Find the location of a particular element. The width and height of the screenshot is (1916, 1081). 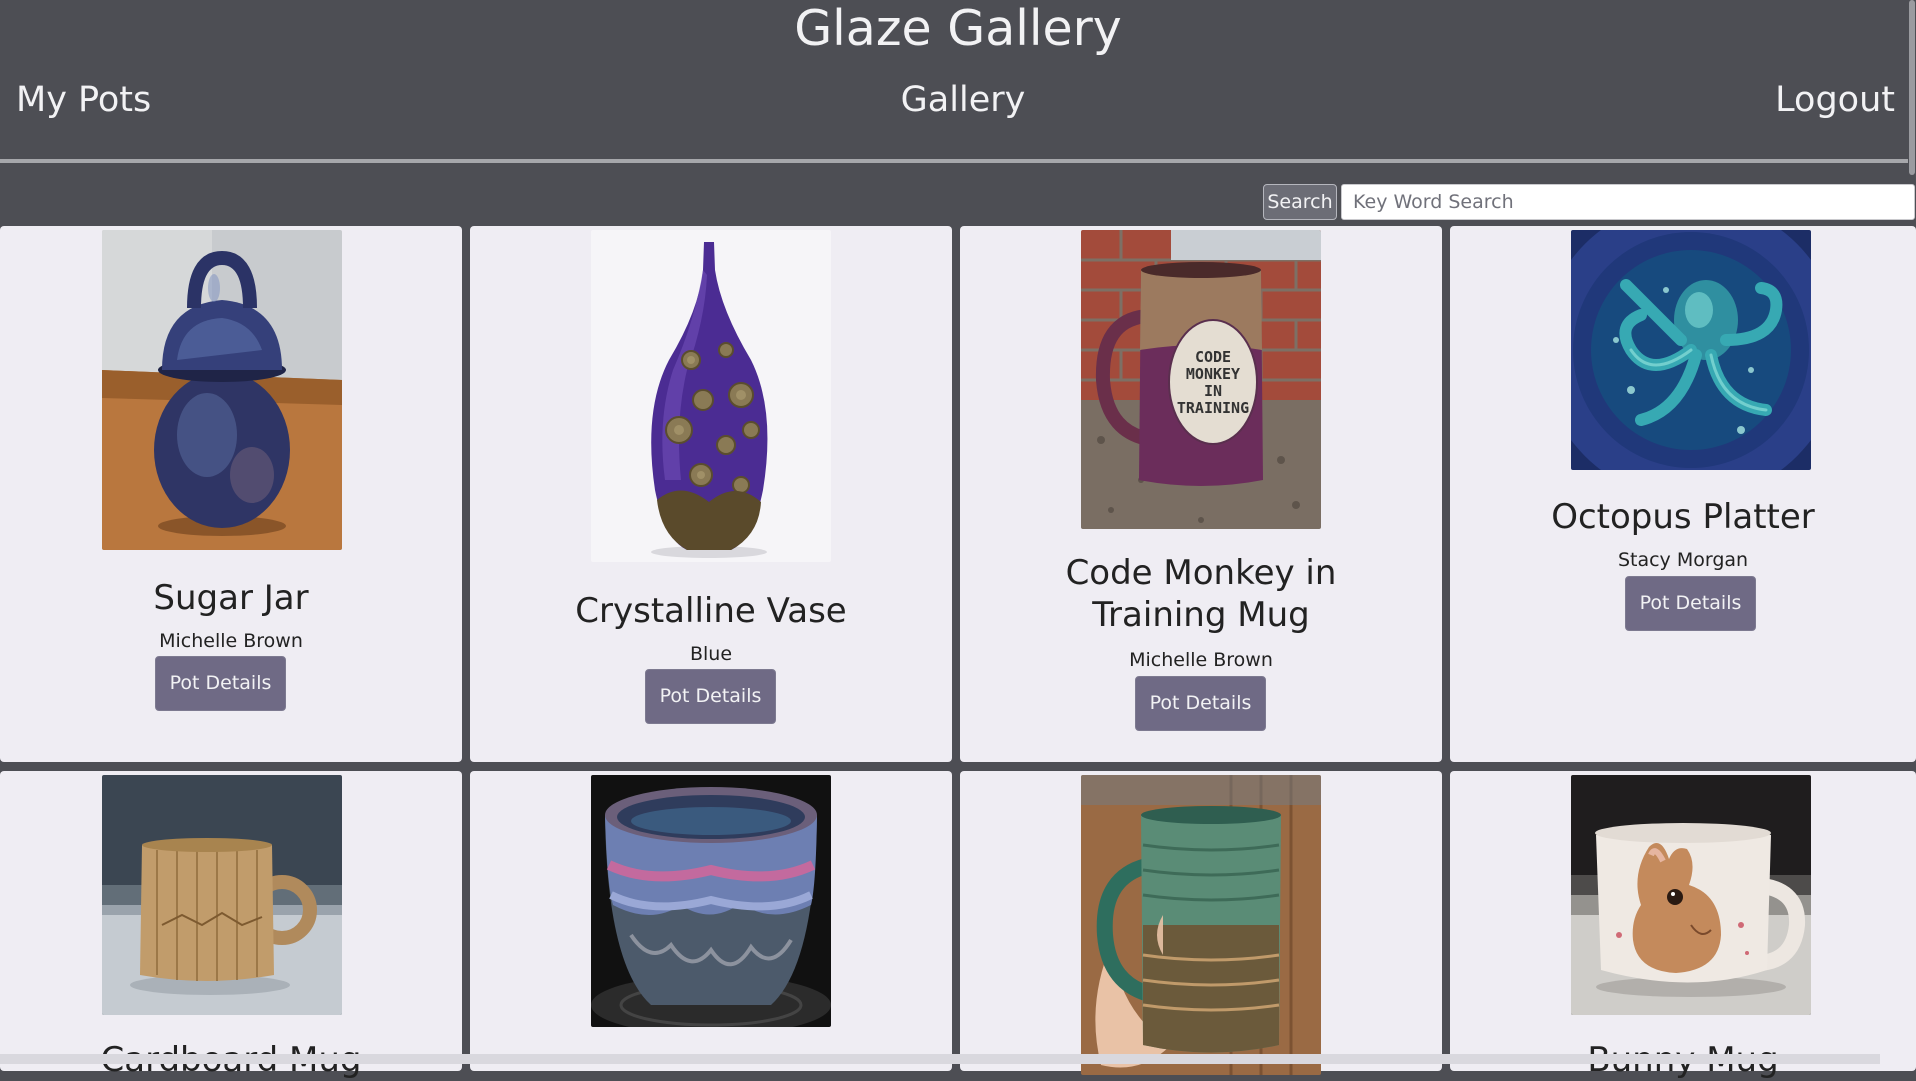

pot-image-octopus-platter is located at coordinates (1691, 350).